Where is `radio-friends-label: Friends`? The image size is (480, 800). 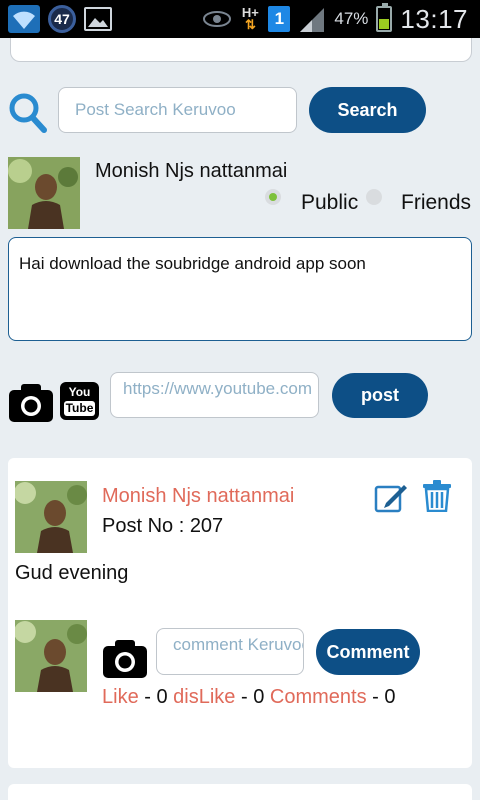 radio-friends-label: Friends is located at coordinates (436, 203).